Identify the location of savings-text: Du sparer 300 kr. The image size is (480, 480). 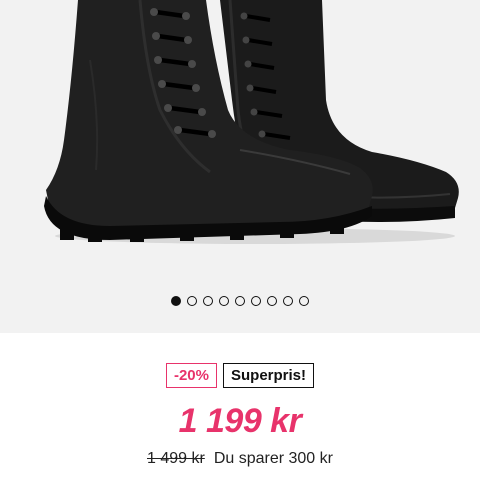
(273, 458).